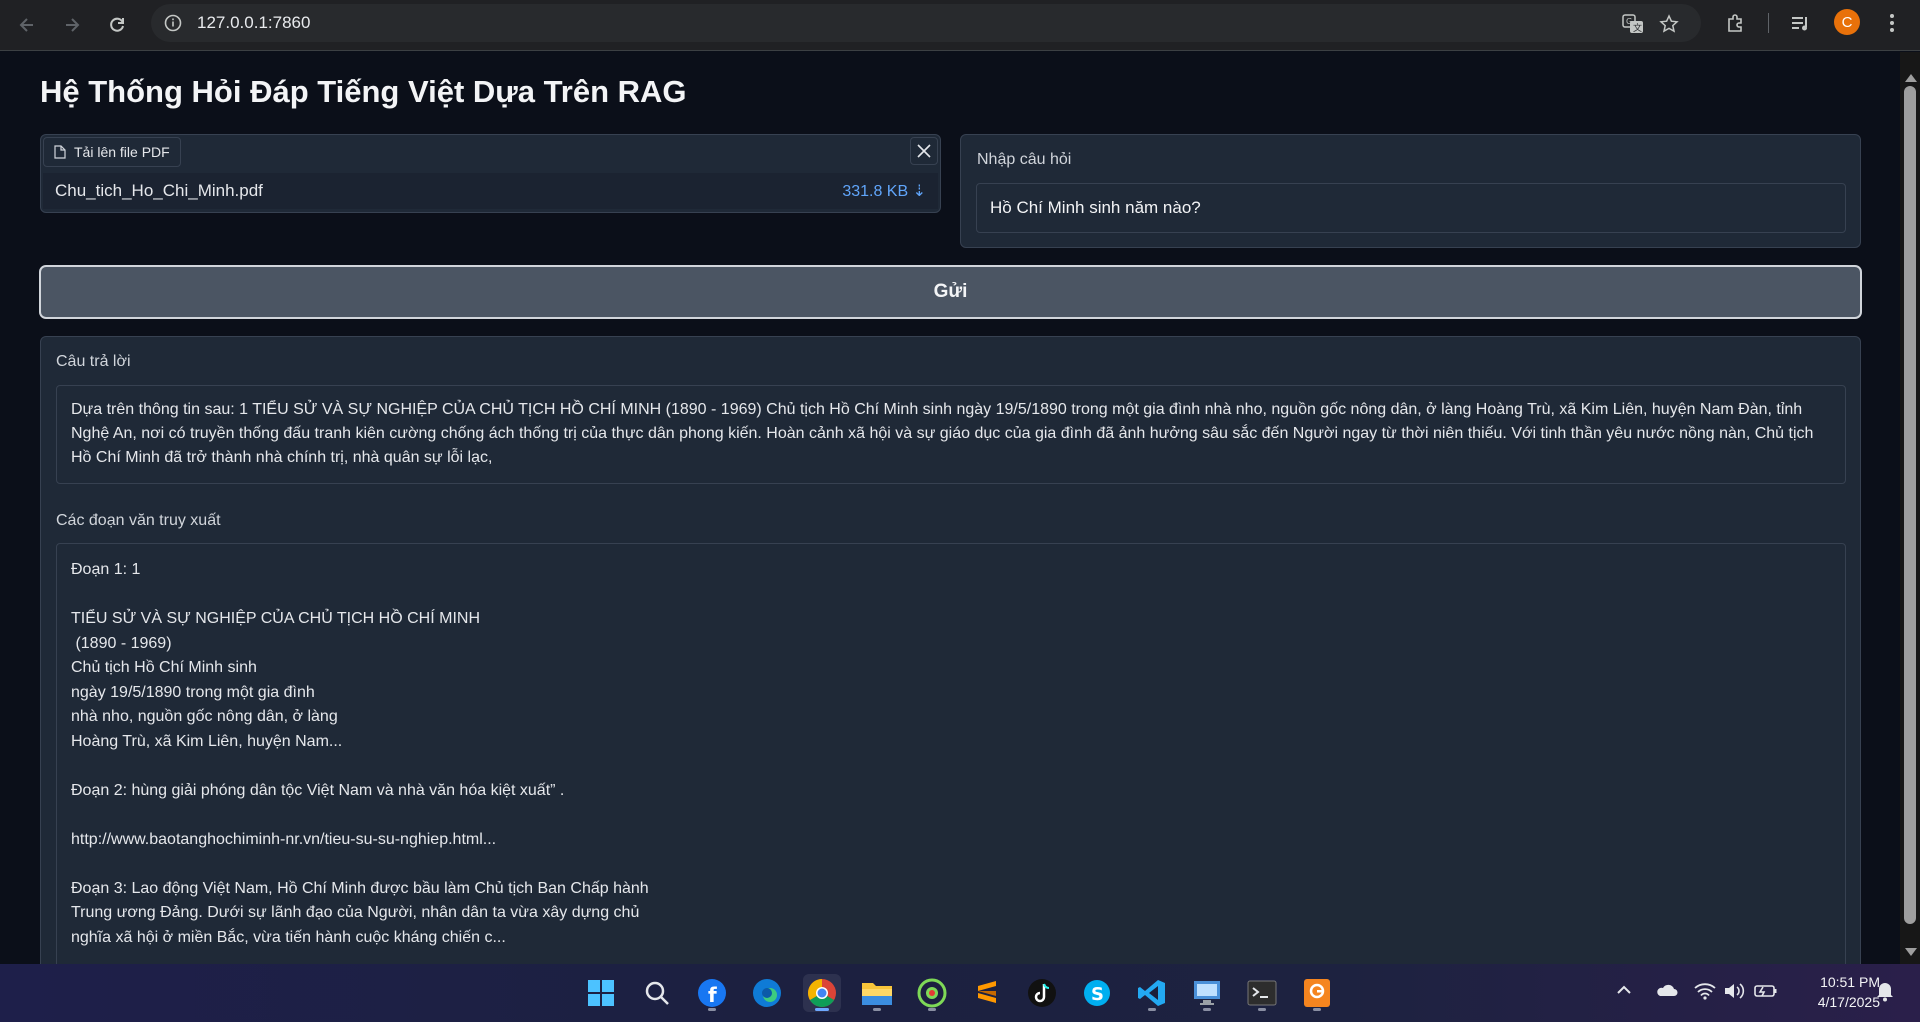  Describe the element at coordinates (657, 993) in the screenshot. I see `search-icon` at that location.